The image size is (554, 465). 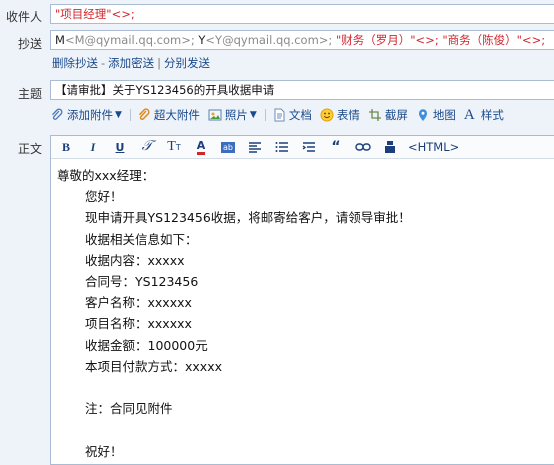 I want to click on smiley-icon, so click(x=327, y=115).